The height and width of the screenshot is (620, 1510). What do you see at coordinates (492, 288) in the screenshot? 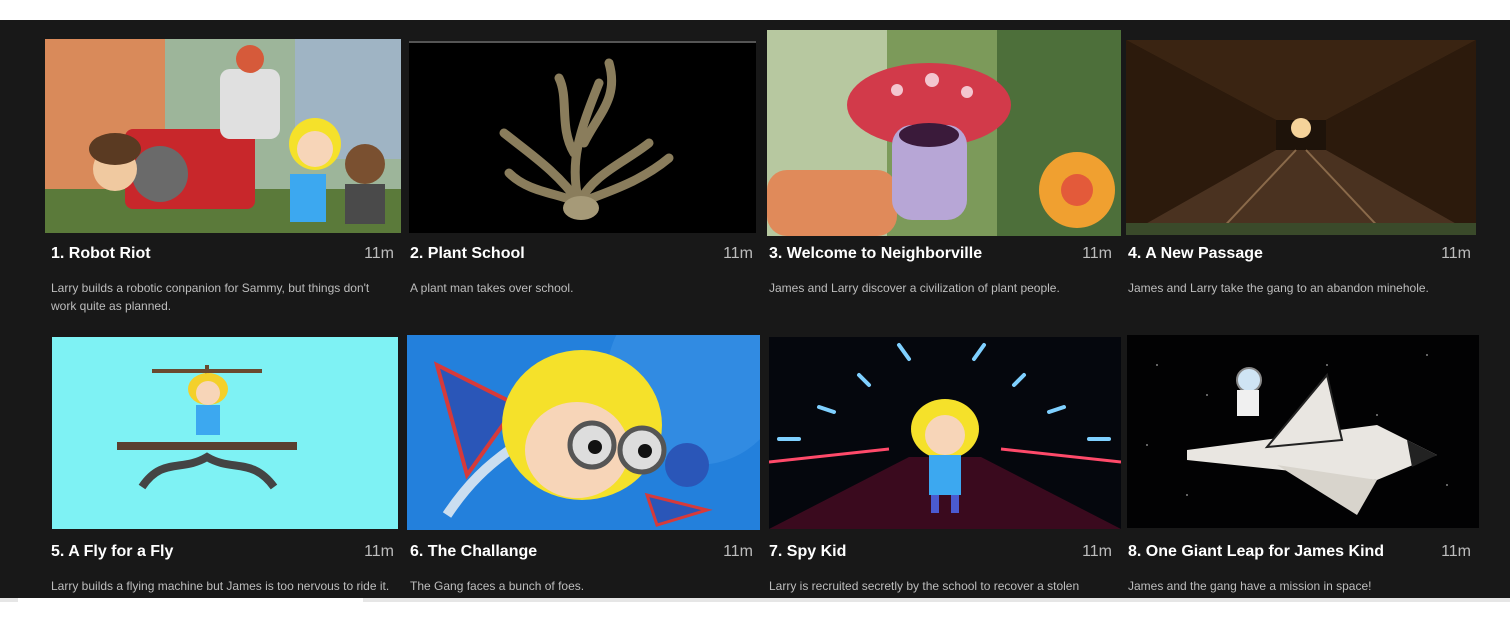
I see `episode-description: A plant man takes over school.` at bounding box center [492, 288].